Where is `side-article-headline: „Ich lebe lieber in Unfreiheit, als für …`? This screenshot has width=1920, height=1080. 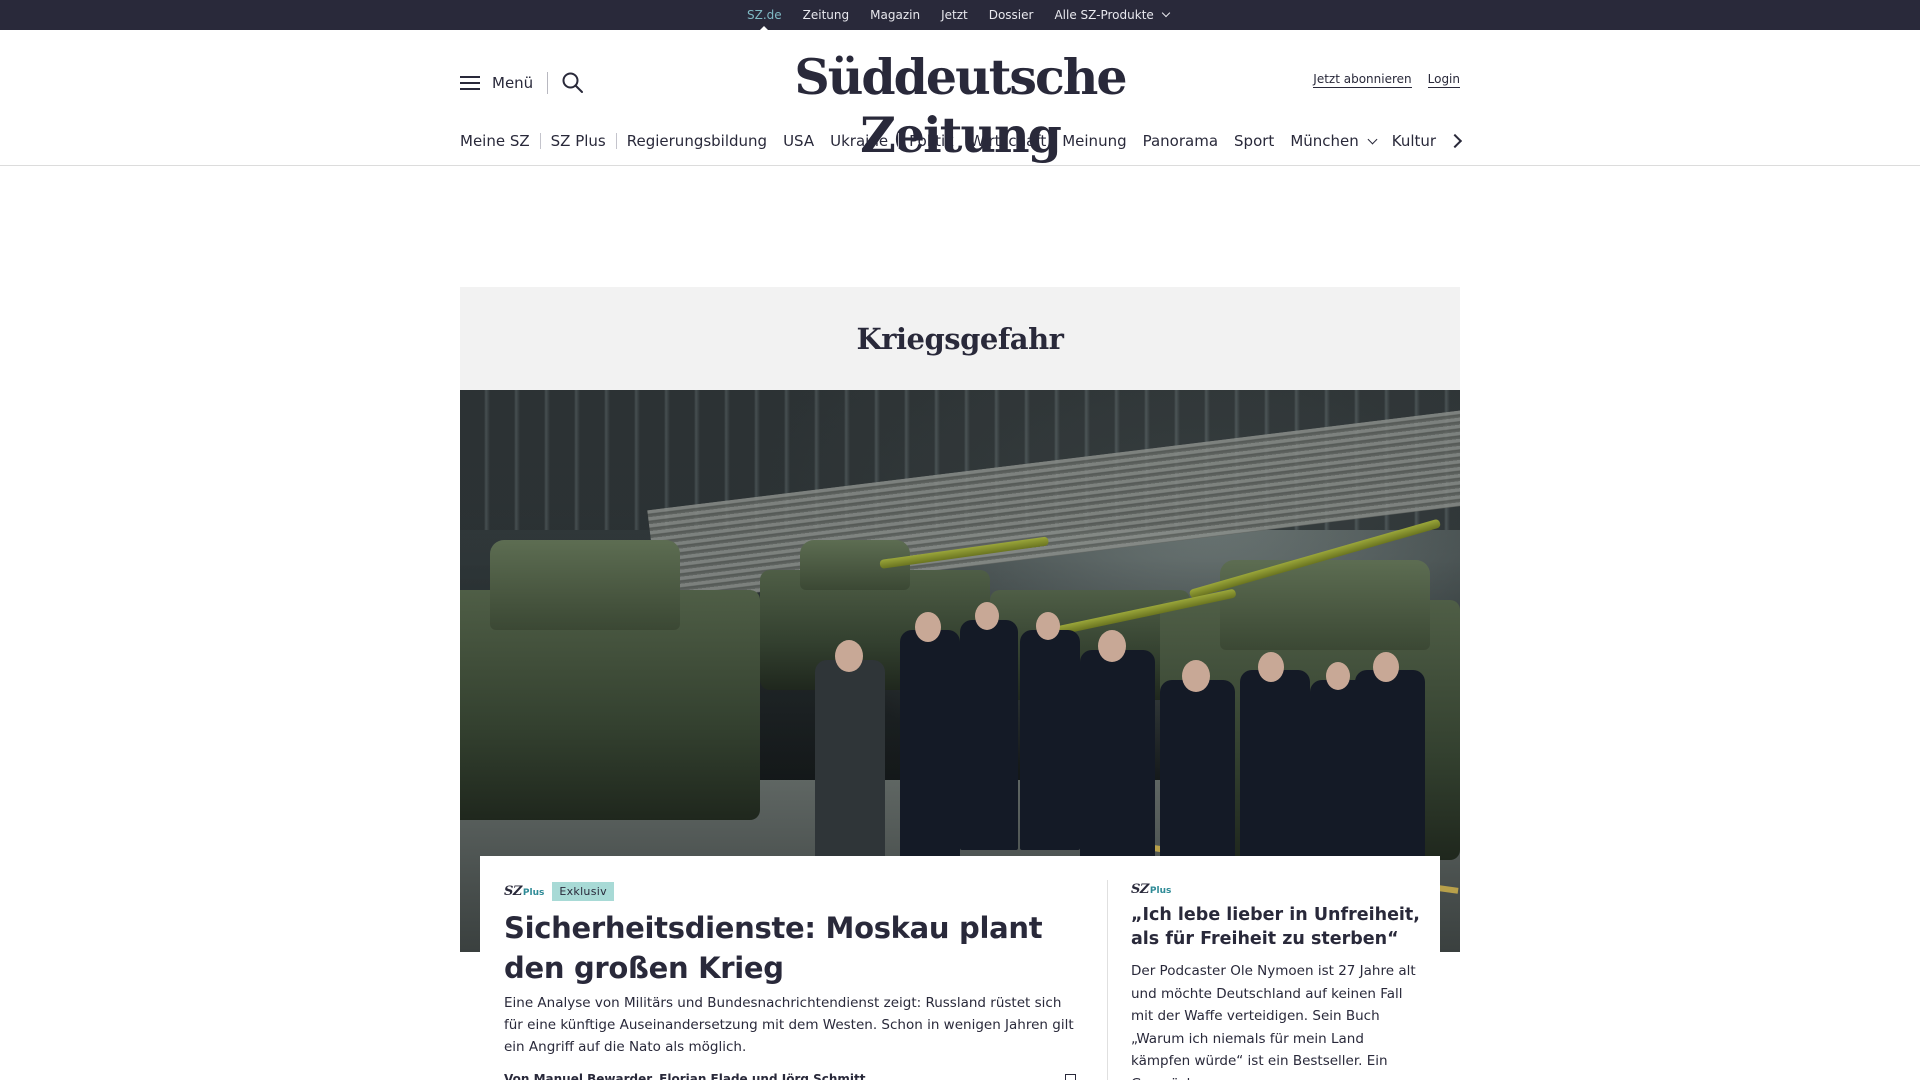
side-article-headline: „Ich lebe lieber in Unfreiheit, als für … is located at coordinates (1276, 927).